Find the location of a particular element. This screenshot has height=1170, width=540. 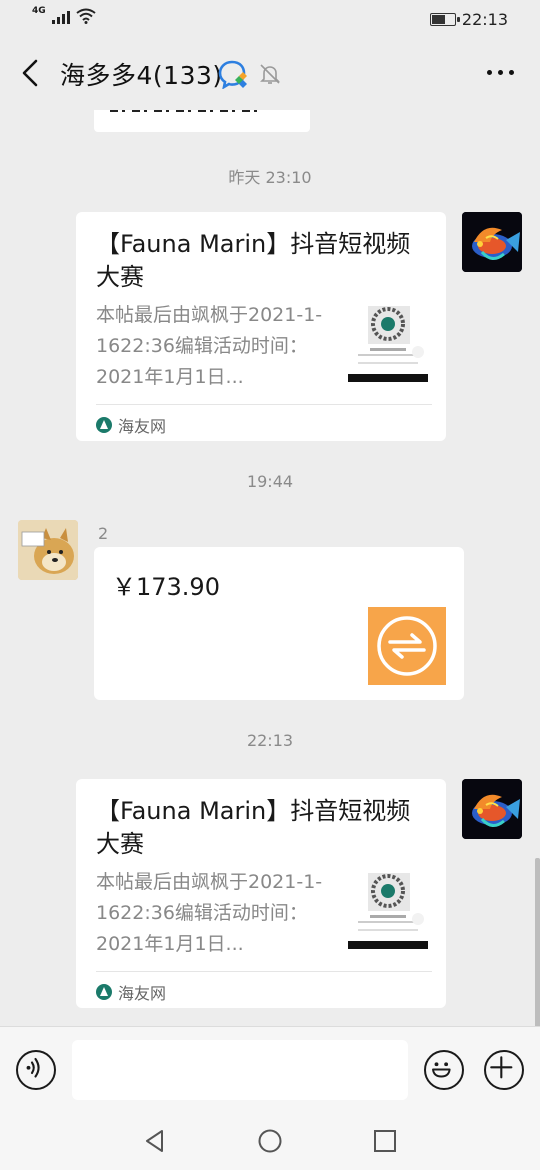

transfer-message: ￥173.90 is located at coordinates (279, 623).